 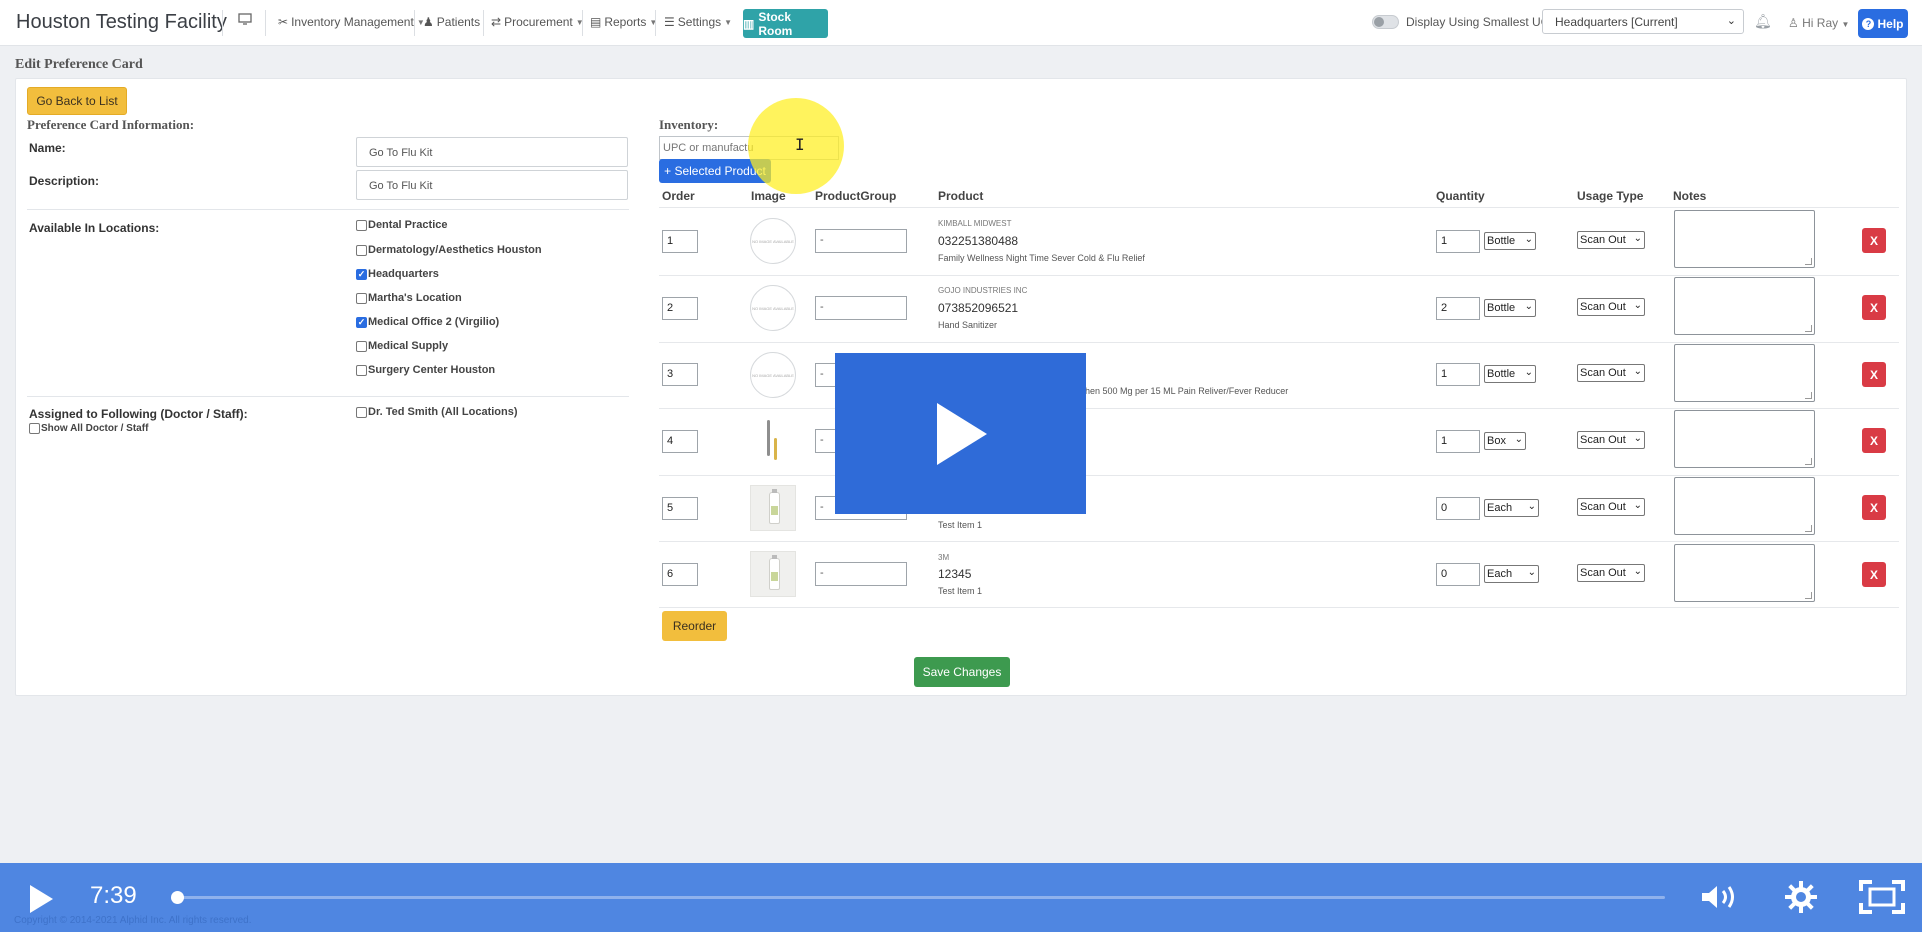 I want to click on nav-procurement: ⇄ Procurement ▼, so click(x=537, y=22).